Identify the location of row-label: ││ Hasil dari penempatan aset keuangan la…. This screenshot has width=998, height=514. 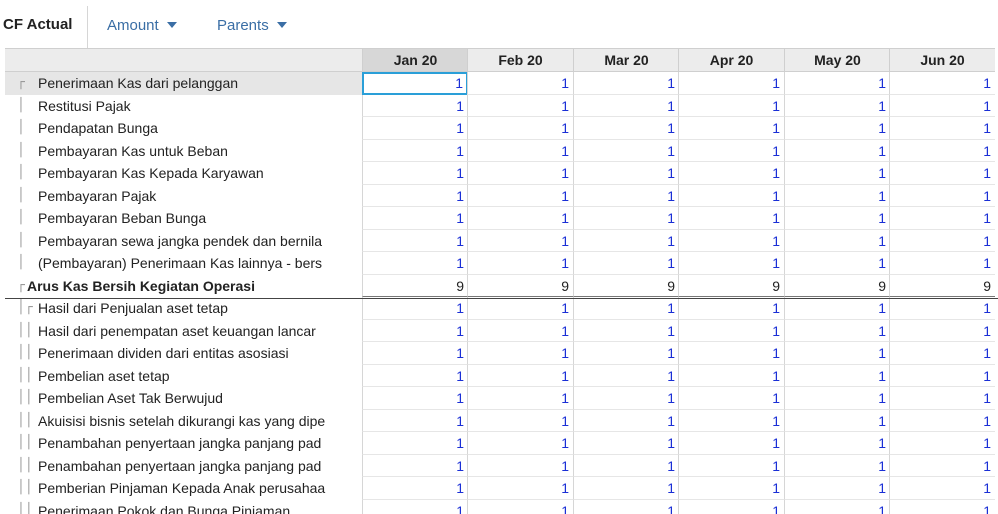
(183, 331).